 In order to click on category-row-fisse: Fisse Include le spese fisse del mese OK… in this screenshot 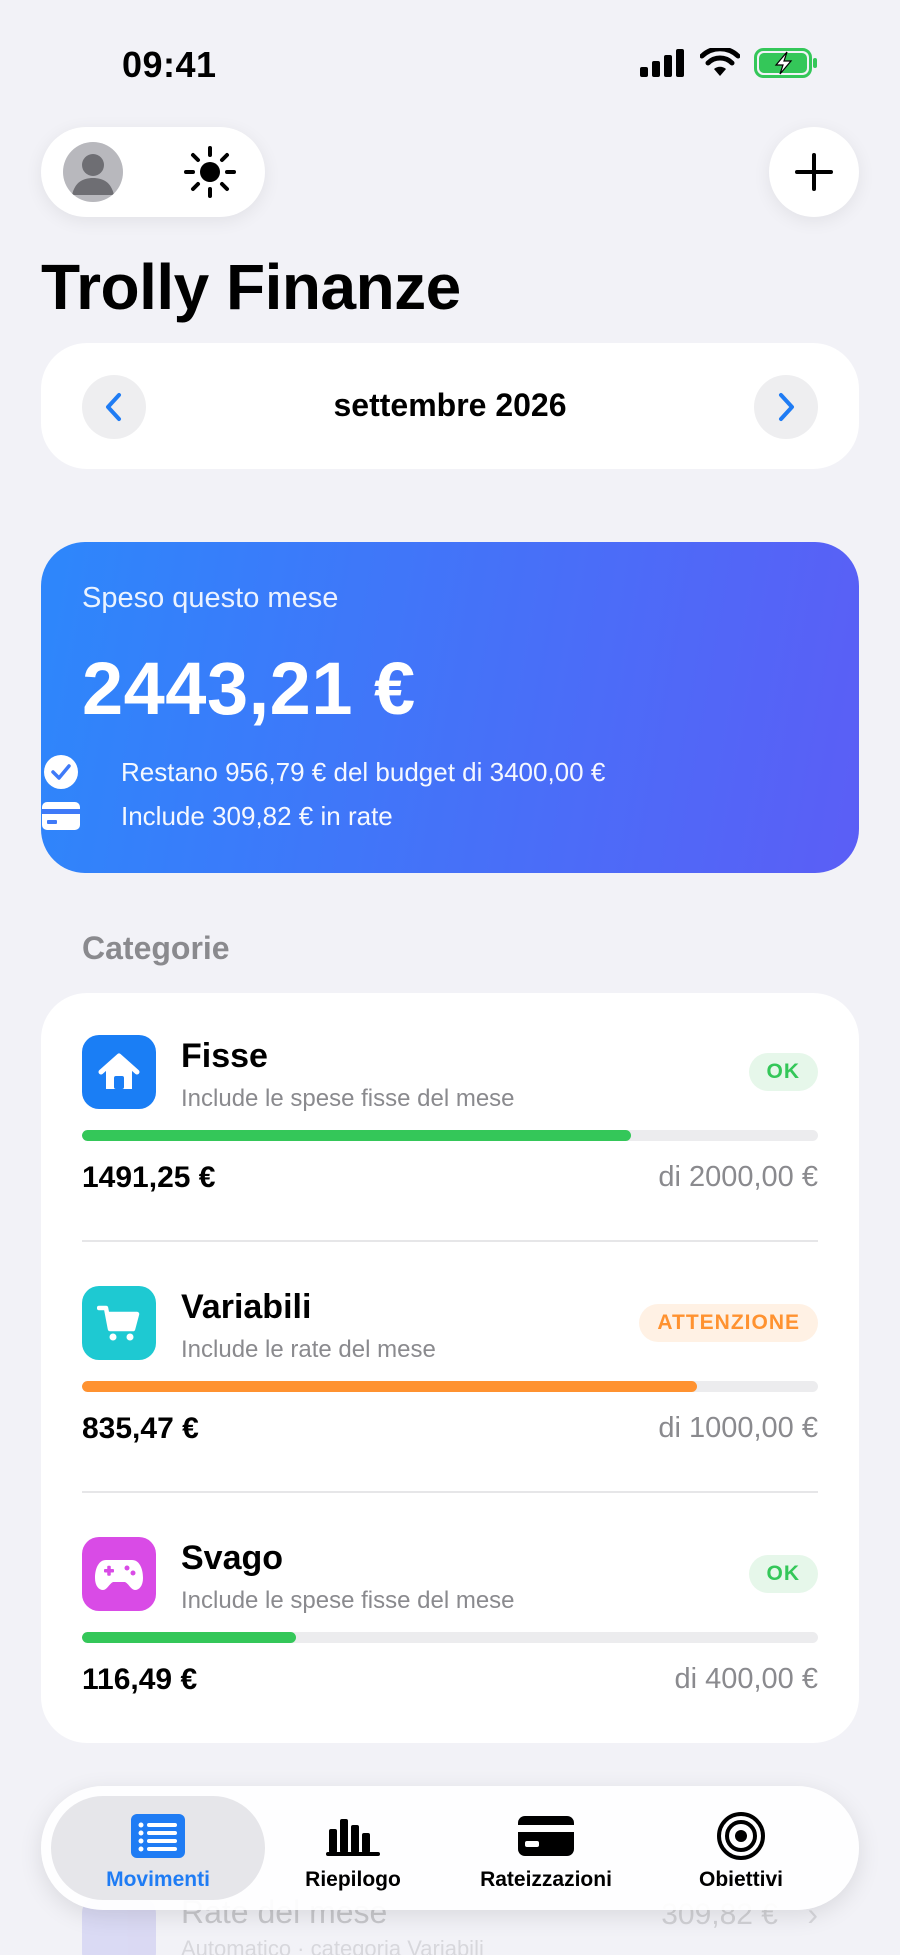, I will do `click(450, 1093)`.